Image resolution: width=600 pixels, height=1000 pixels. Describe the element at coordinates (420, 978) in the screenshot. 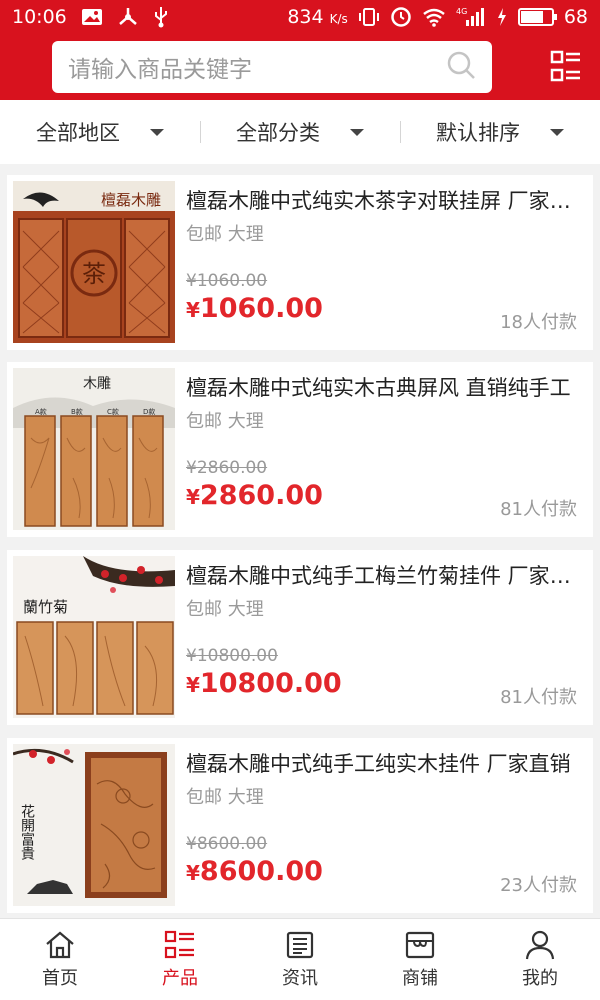

I see `tab-label: 商铺` at that location.